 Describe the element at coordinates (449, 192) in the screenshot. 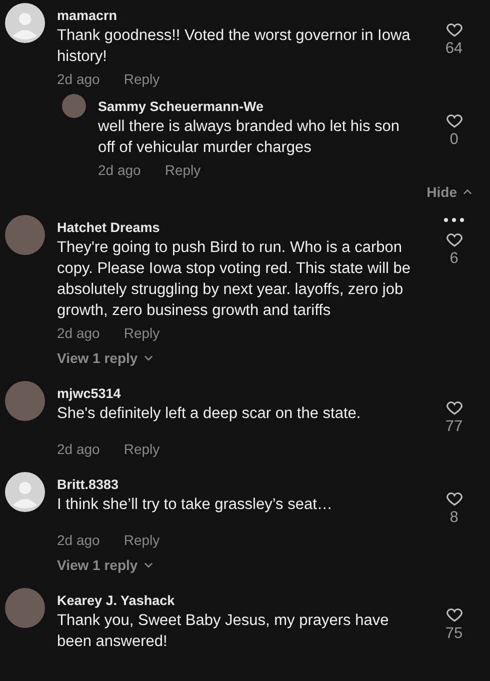

I see `hide-replies-button: Hide` at that location.